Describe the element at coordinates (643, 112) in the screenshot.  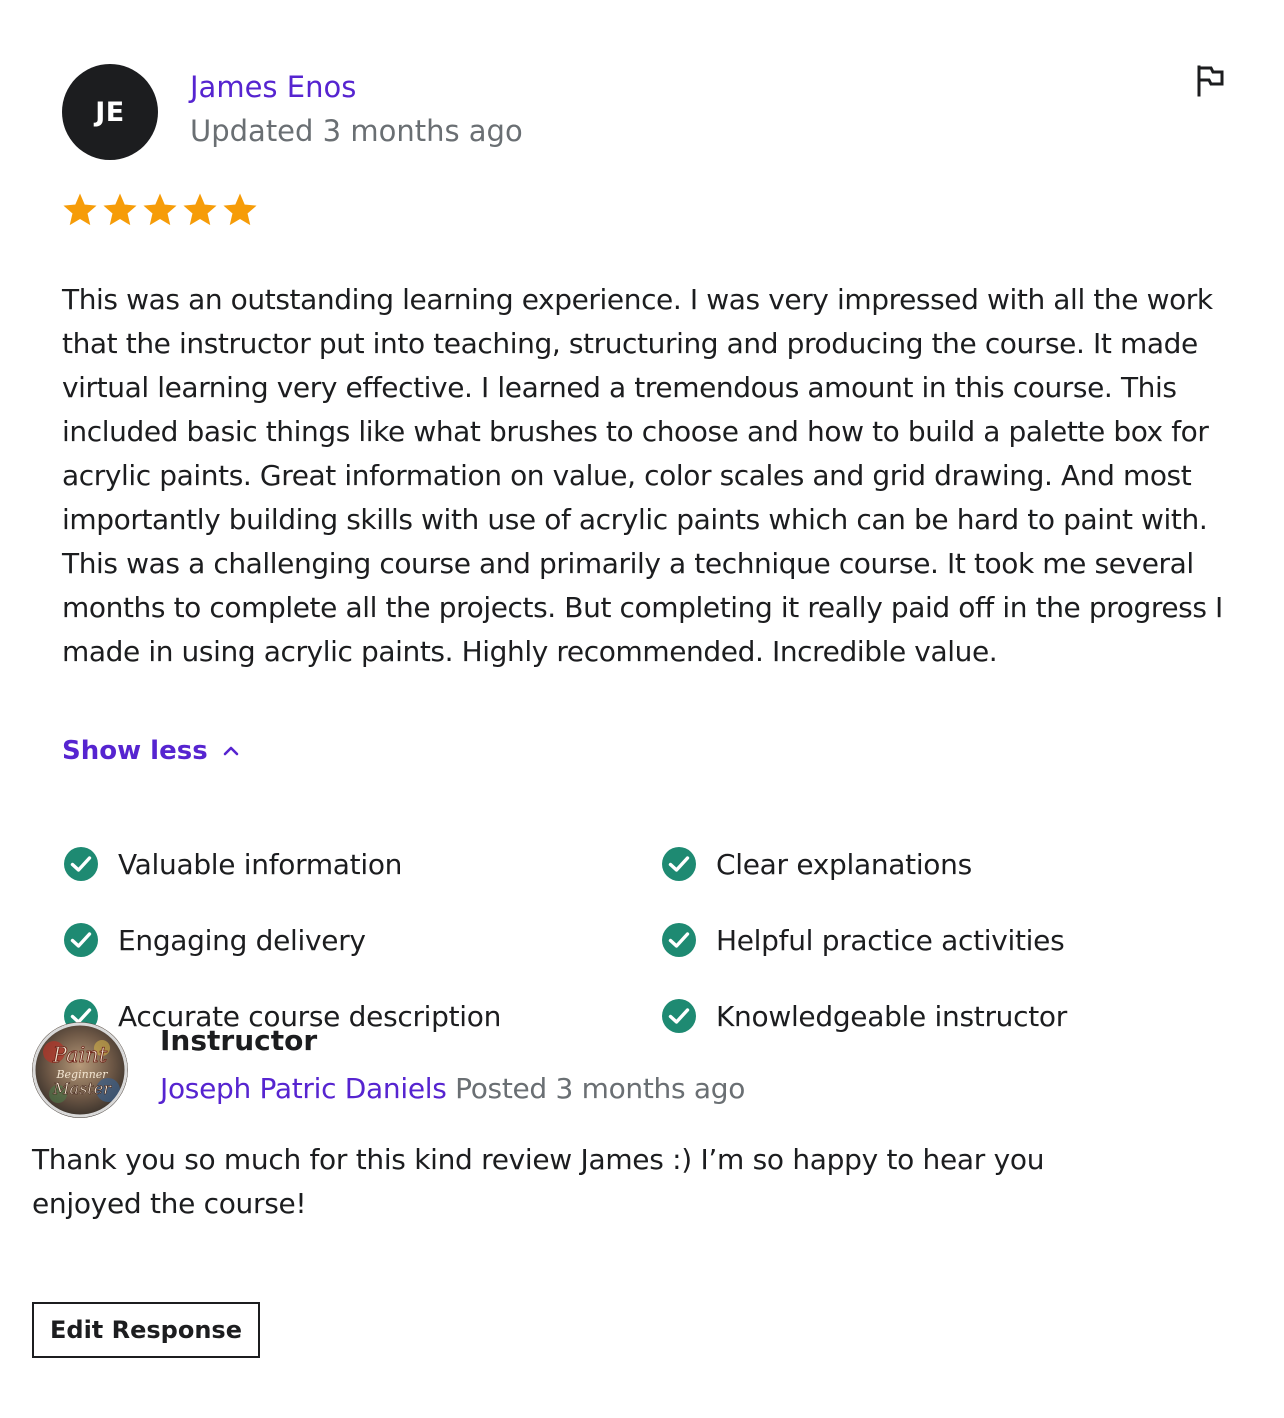
I see `review-header: JE James Enos Updated 3 months ago` at that location.